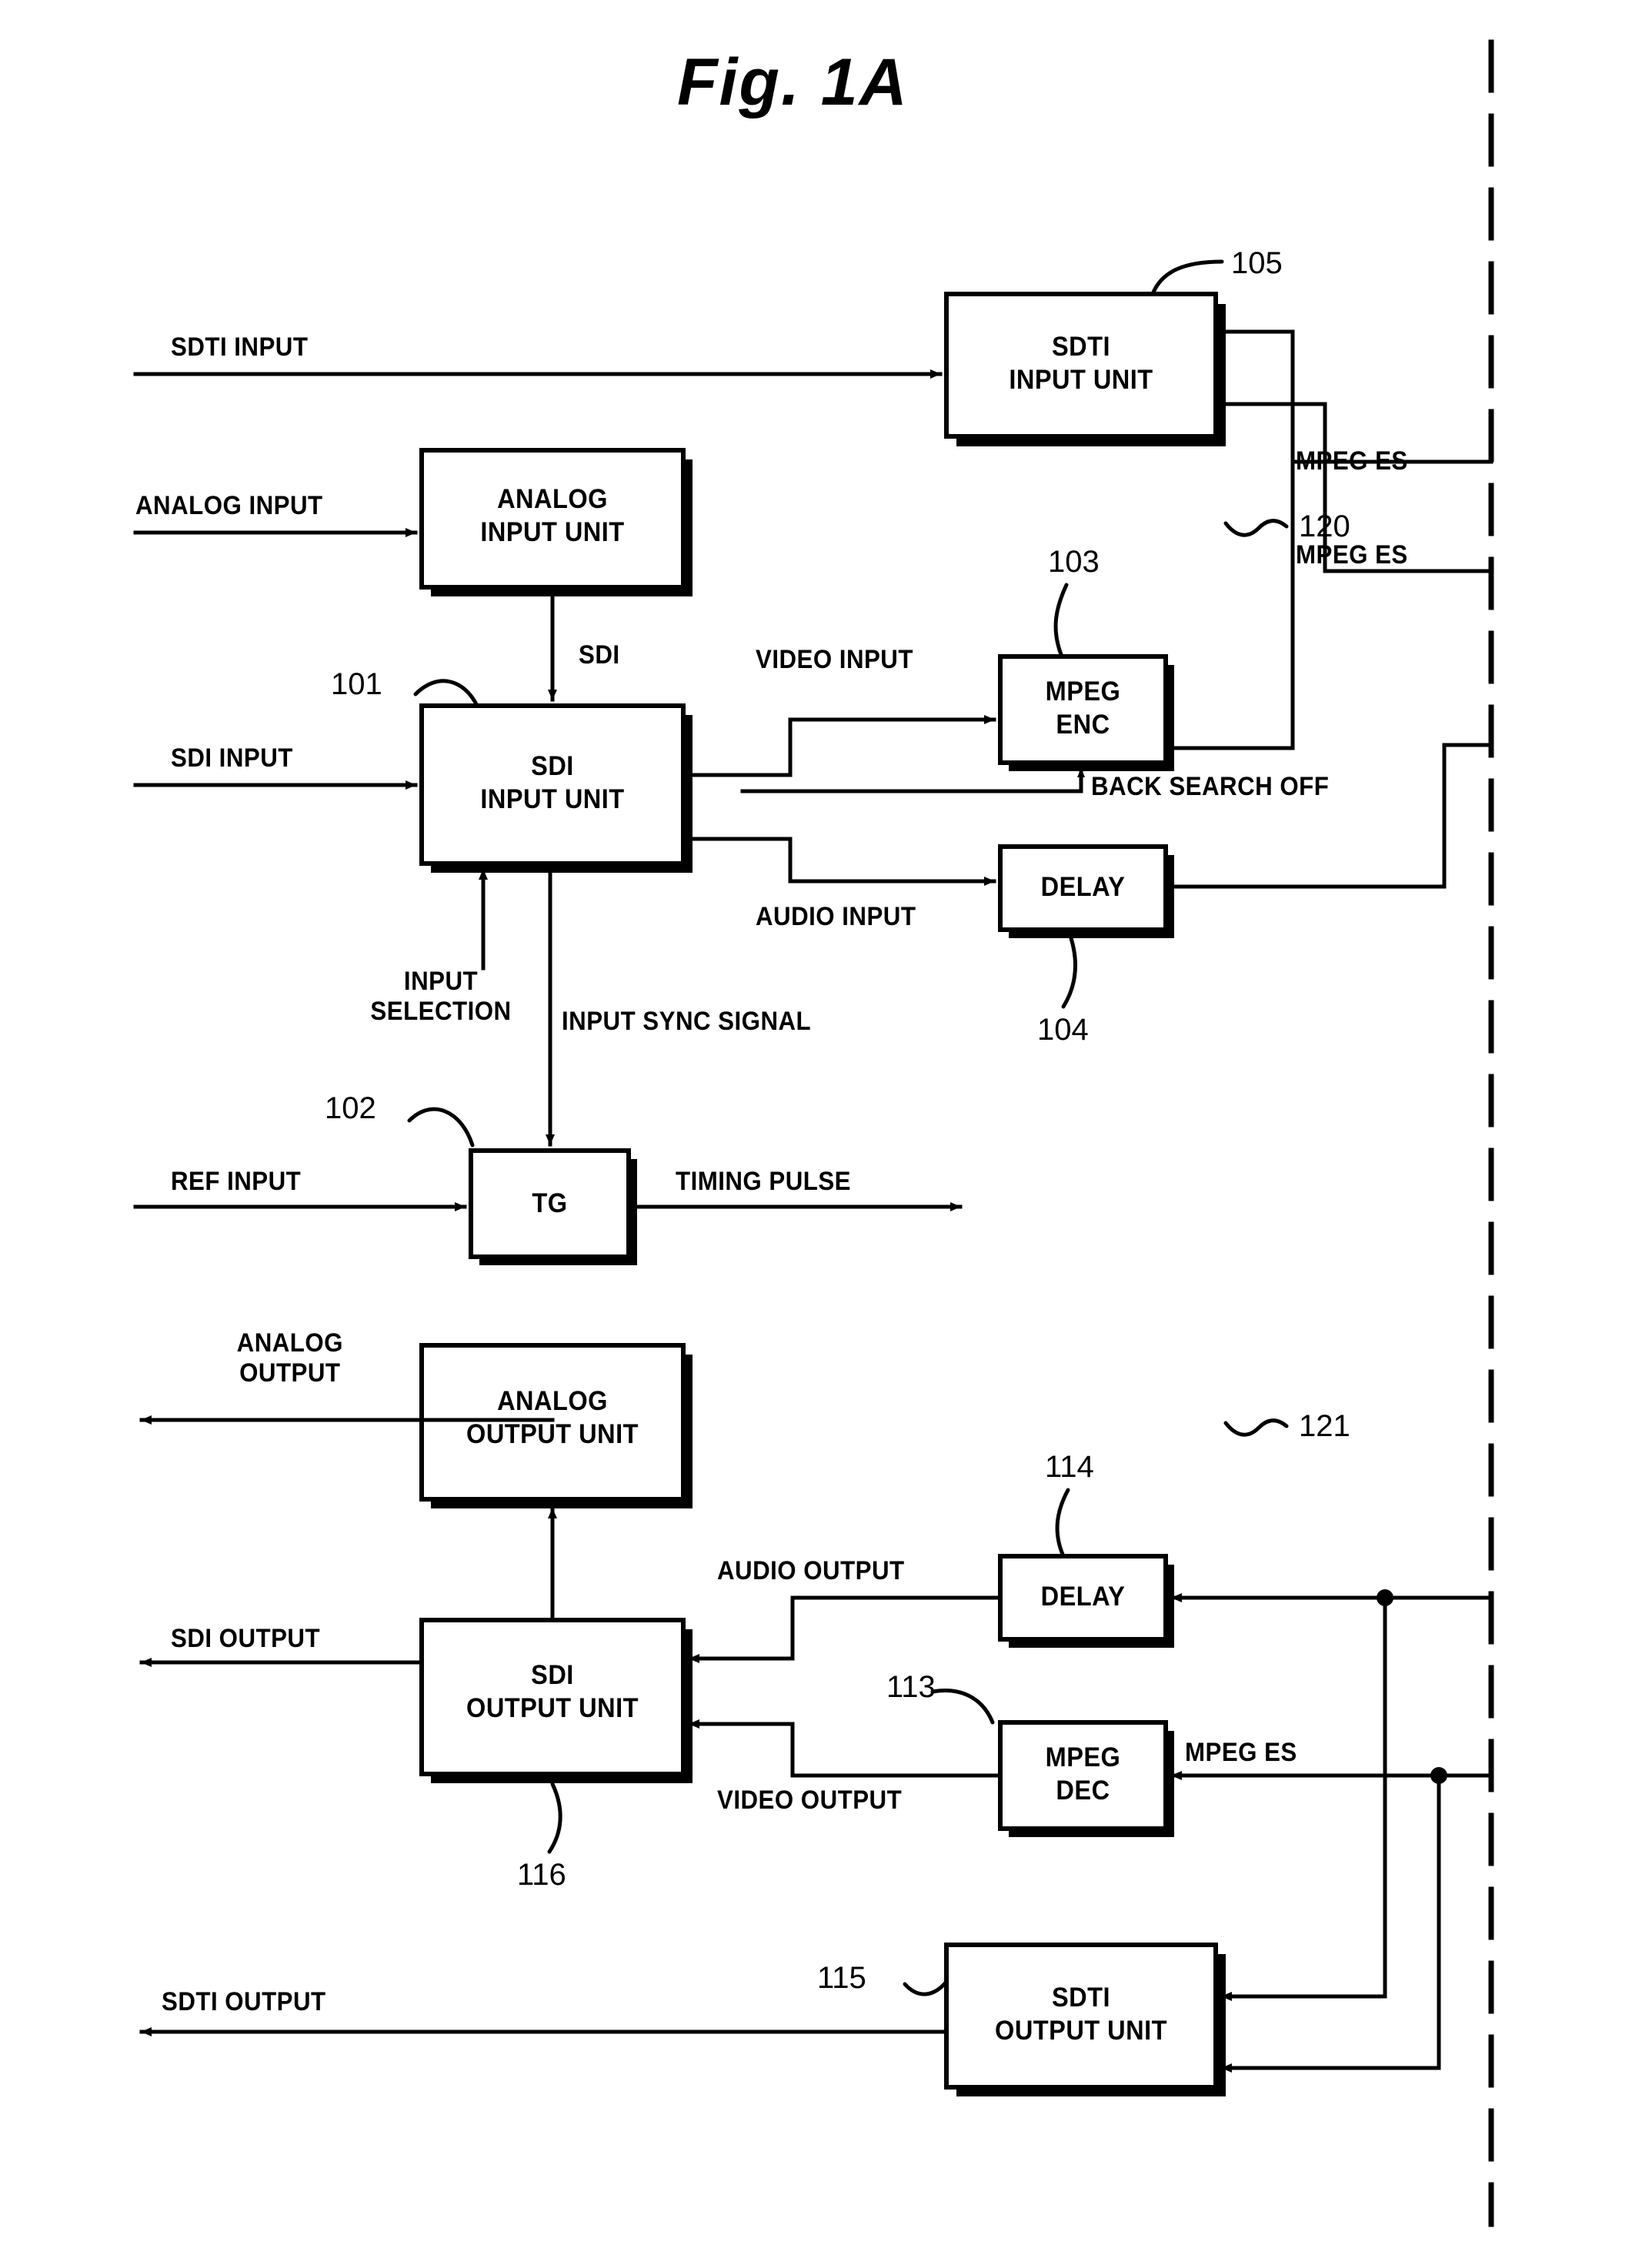 The height and width of the screenshot is (2265, 1652). Describe the element at coordinates (350, 1108) in the screenshot. I see `reference-numeral-102: 102` at that location.